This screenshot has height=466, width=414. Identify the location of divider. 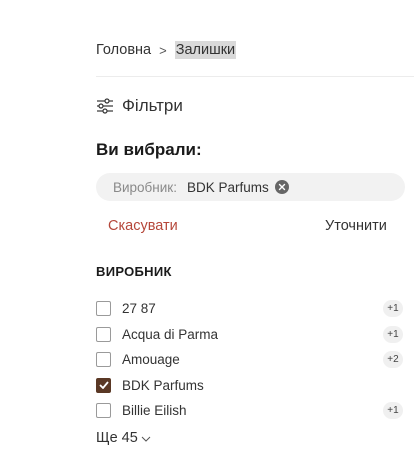
(255, 76).